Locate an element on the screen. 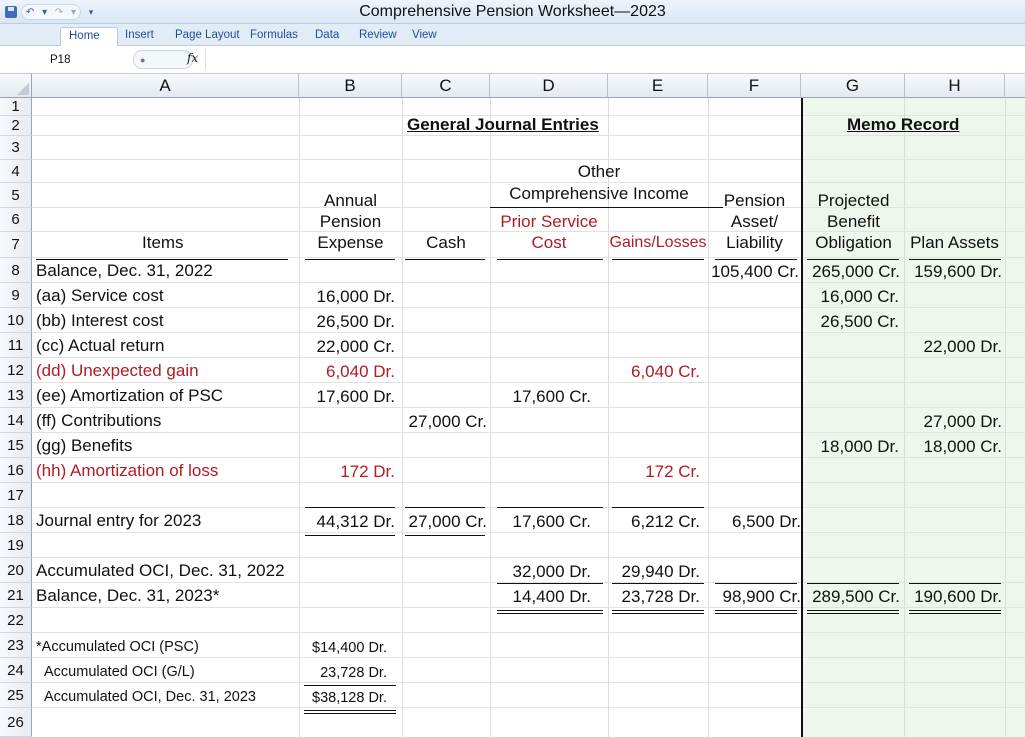 The height and width of the screenshot is (737, 1025). tab-review: Review is located at coordinates (378, 36).